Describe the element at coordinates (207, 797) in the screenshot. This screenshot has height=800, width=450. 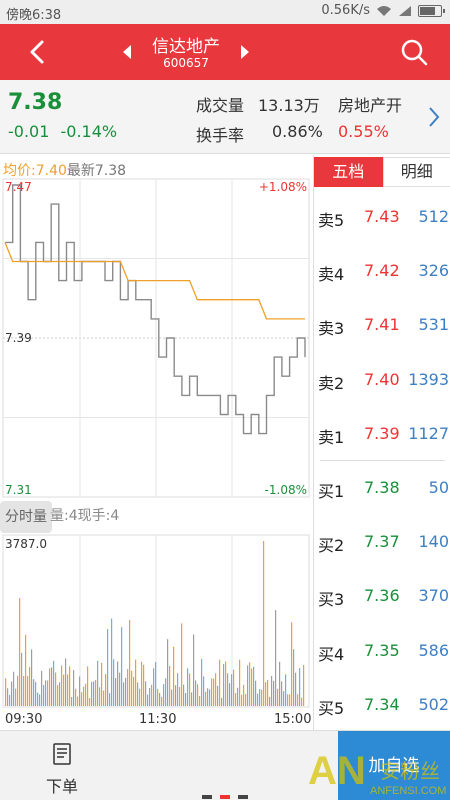
I see `page-dot` at that location.